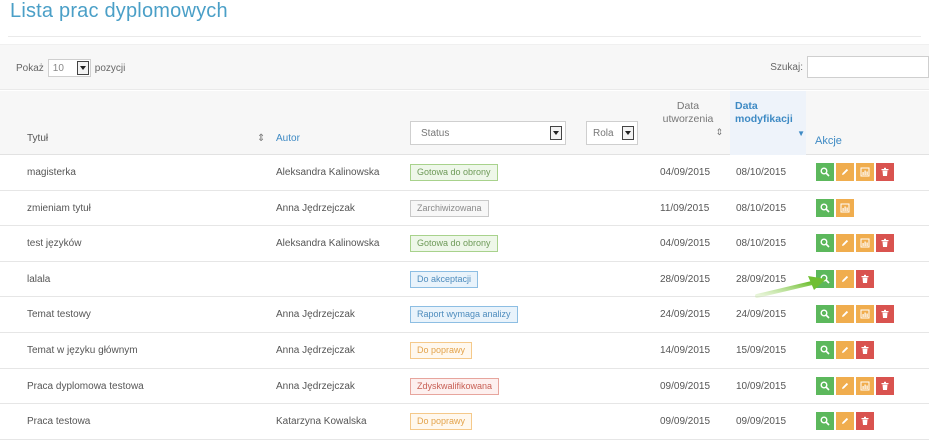 This screenshot has height=440, width=929. I want to click on status-filter-select: Status, so click(488, 133).